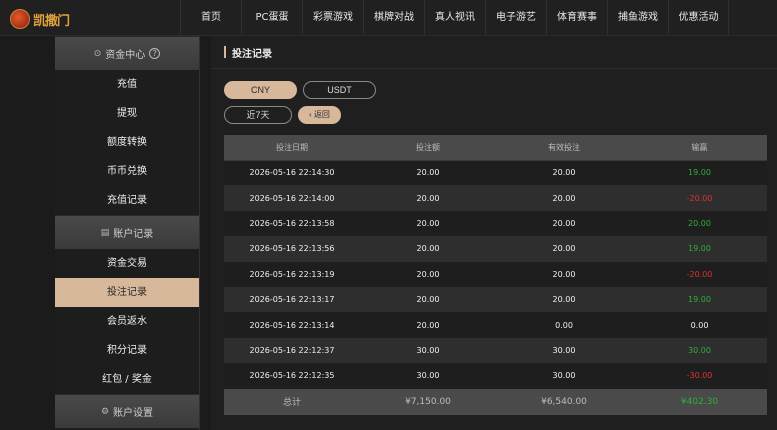  I want to click on check-circle-icon: ⊙, so click(97, 53).